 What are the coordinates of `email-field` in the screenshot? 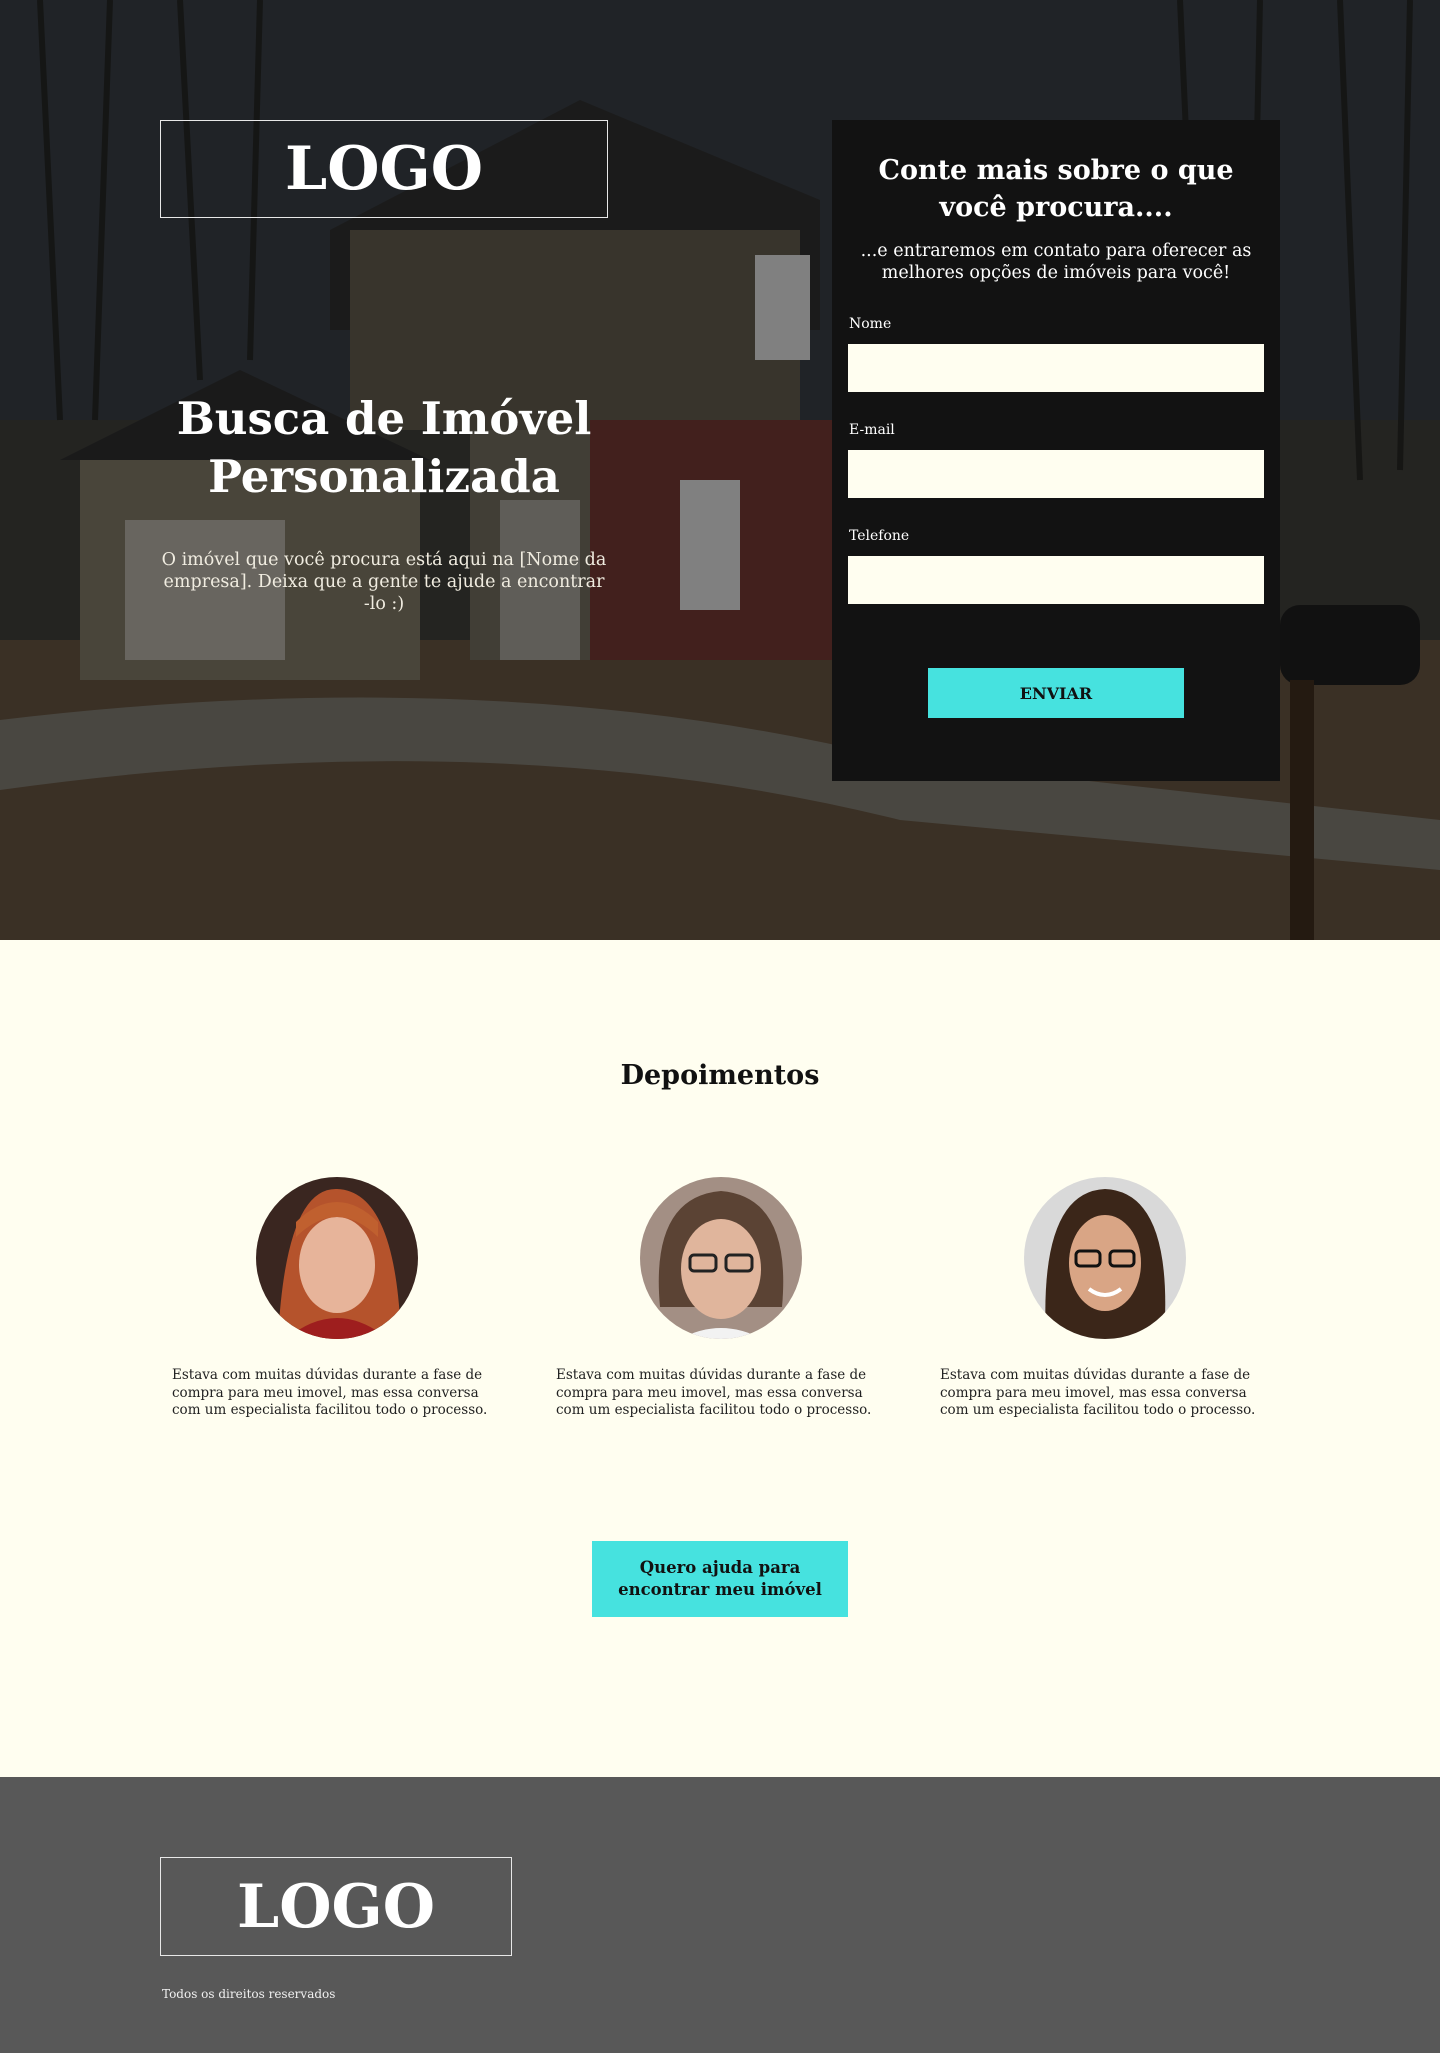 It's located at (1056, 474).